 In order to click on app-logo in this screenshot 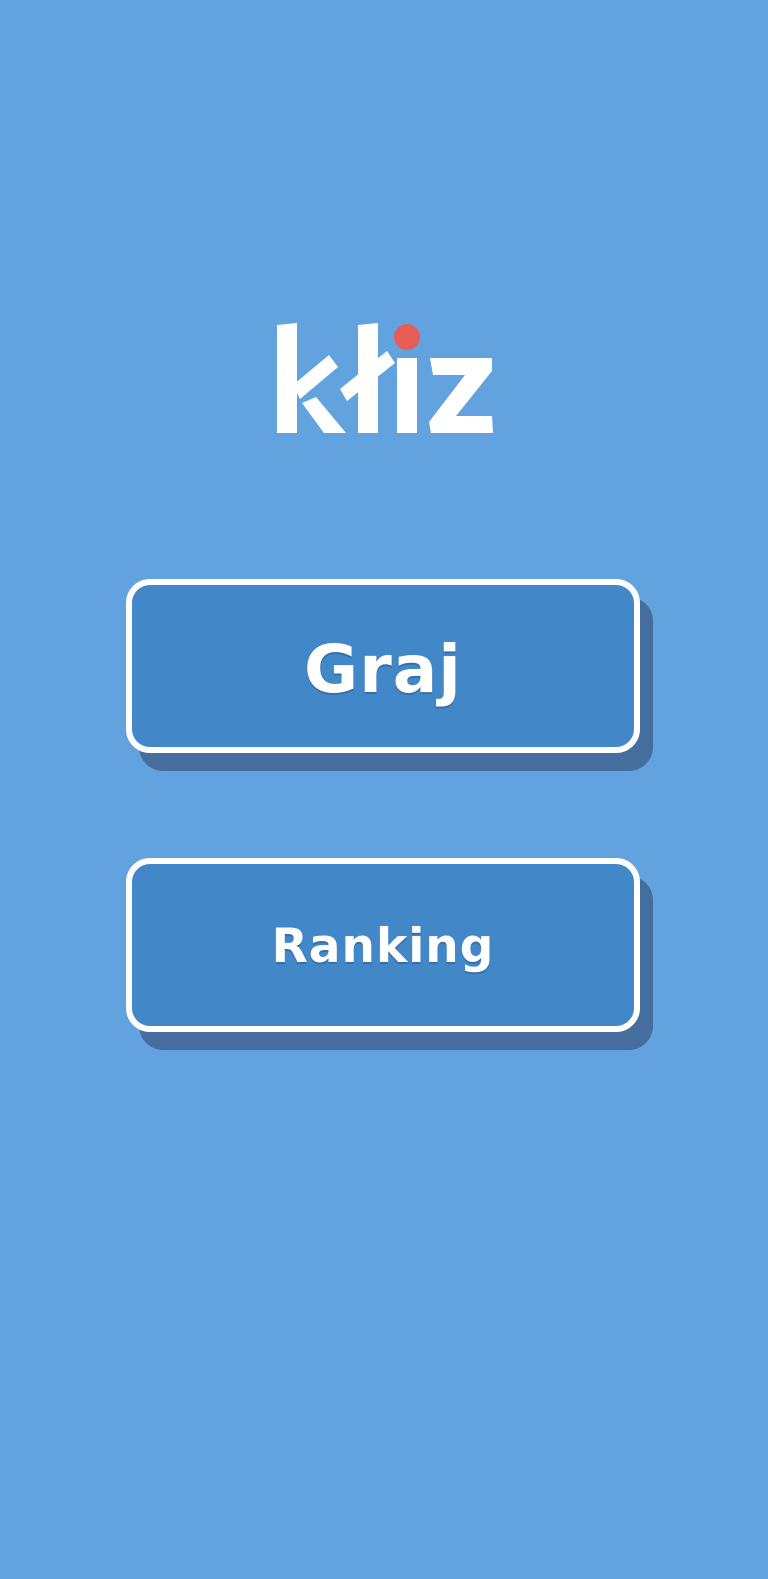, I will do `click(387, 380)`.